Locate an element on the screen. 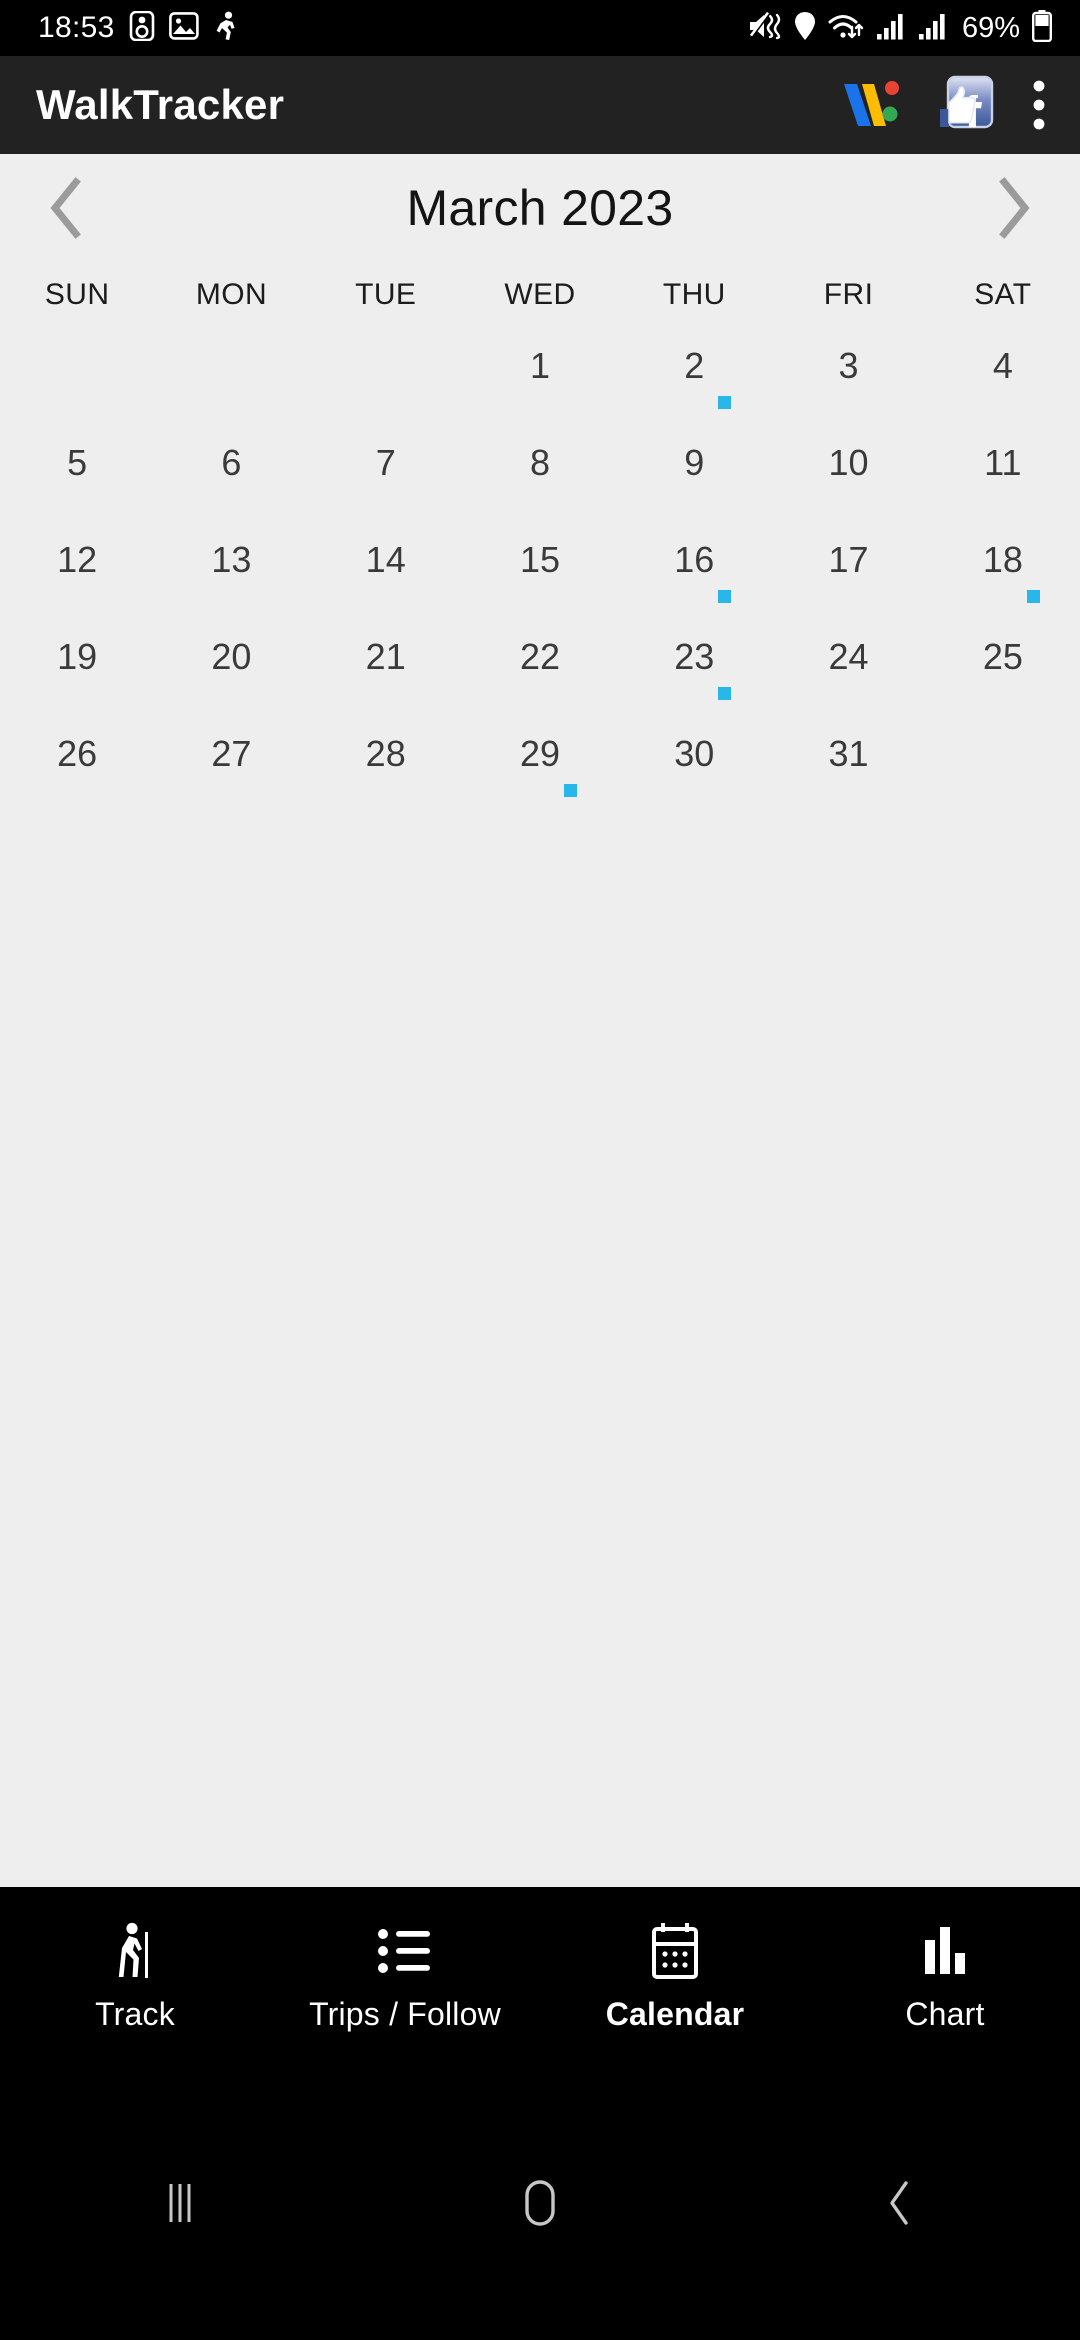  system-navigation-bar is located at coordinates (540, 2202).